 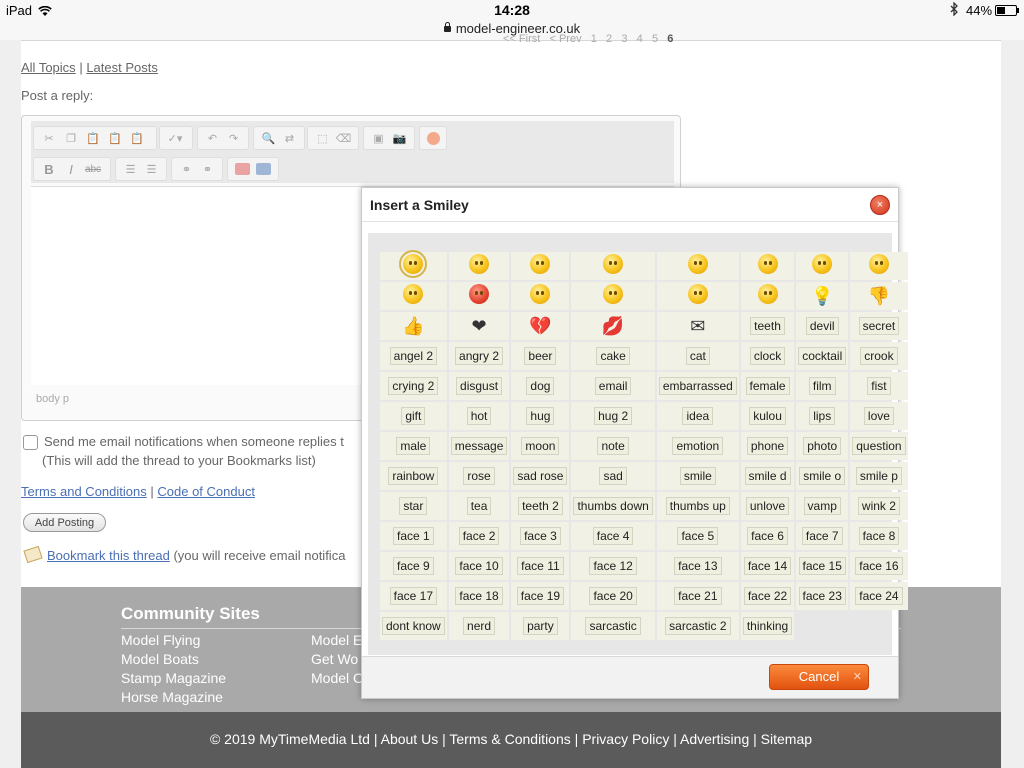 I want to click on advertising-link: Advertising, so click(x=714, y=739).